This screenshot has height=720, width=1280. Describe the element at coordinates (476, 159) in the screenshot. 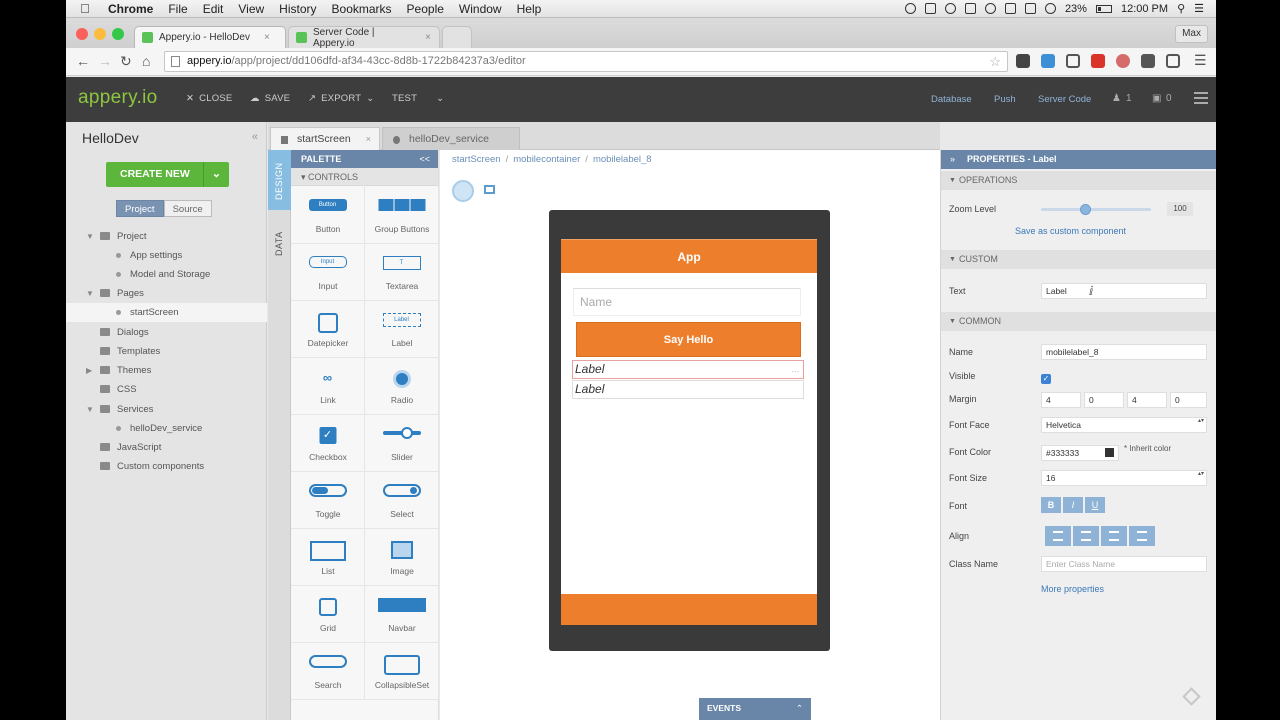

I see `breadcrumb-startscreen: startScreen` at that location.